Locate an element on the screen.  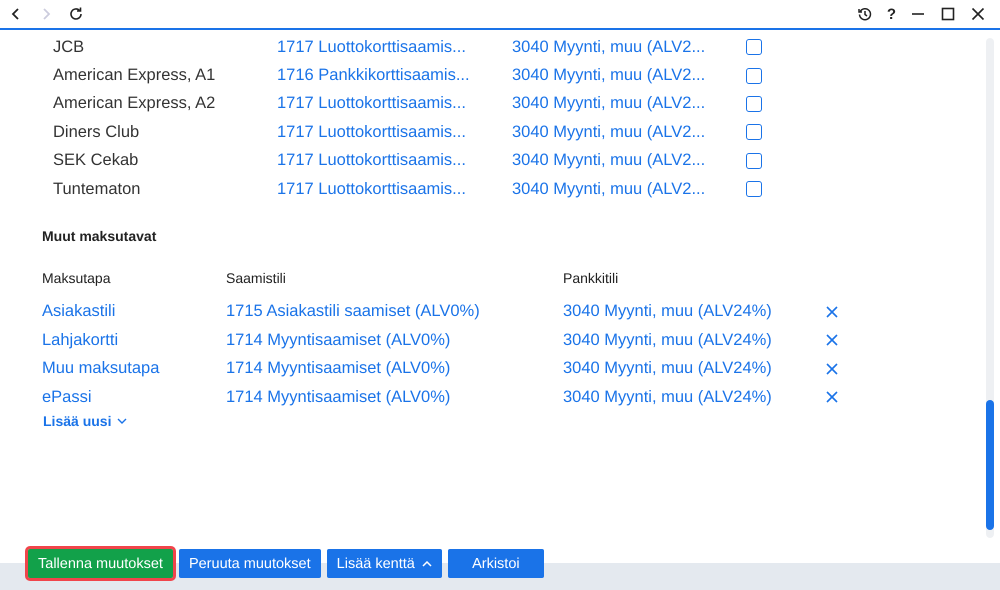
save-button: Tallenna muutokset is located at coordinates (100, 563).